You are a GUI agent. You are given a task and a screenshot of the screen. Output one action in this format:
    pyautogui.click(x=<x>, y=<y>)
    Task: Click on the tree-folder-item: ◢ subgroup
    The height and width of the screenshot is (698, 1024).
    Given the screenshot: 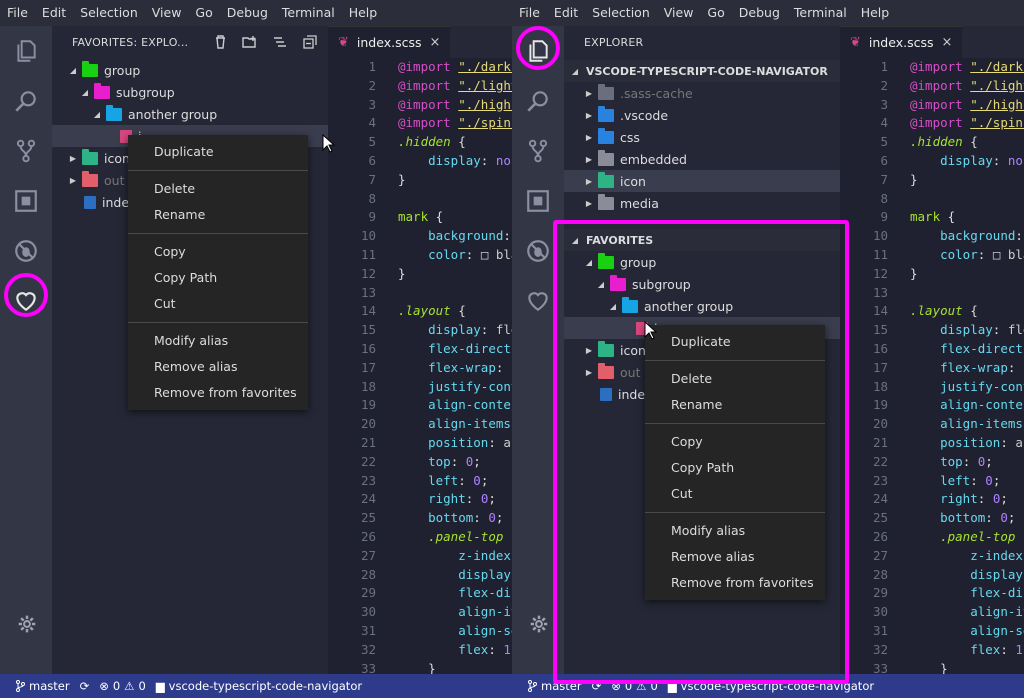 What is the action you would take?
    pyautogui.click(x=190, y=92)
    